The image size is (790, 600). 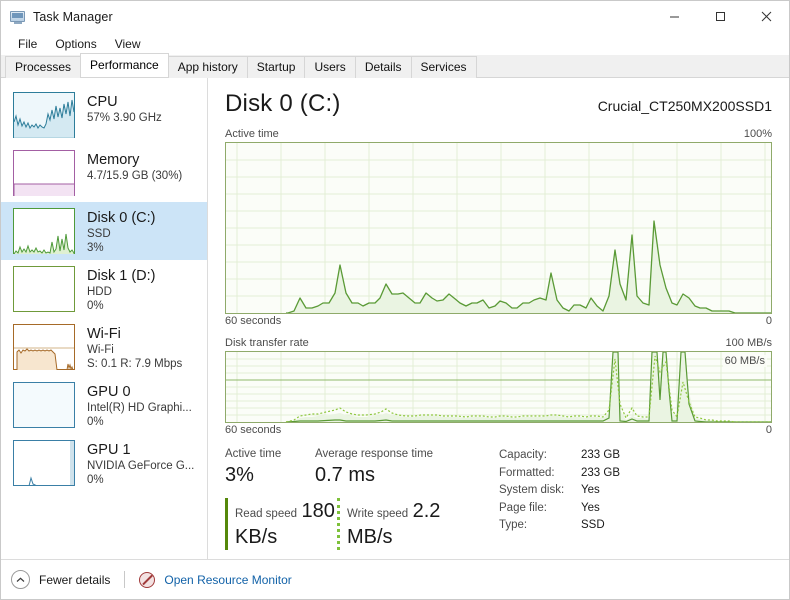 I want to click on menu-file: File, so click(x=27, y=44).